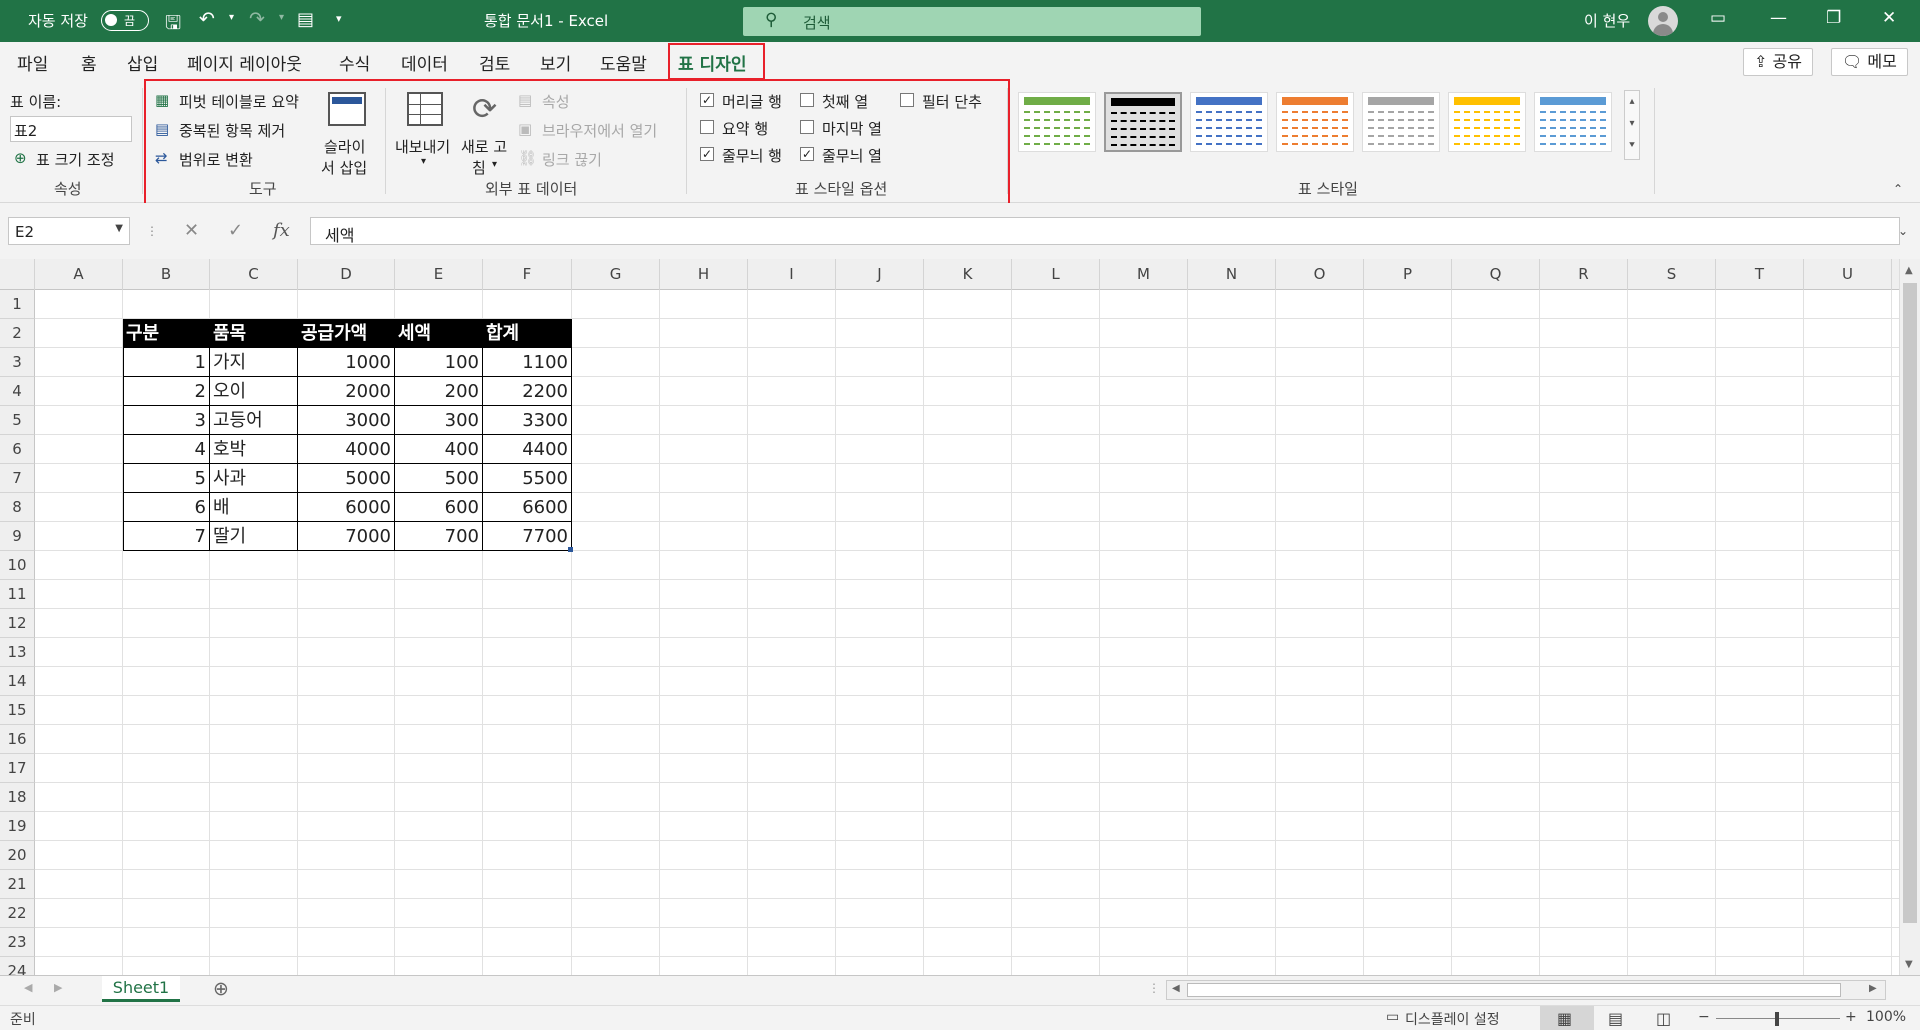  Describe the element at coordinates (346, 362) in the screenshot. I see `table-cell-supply-amount: 1000` at that location.